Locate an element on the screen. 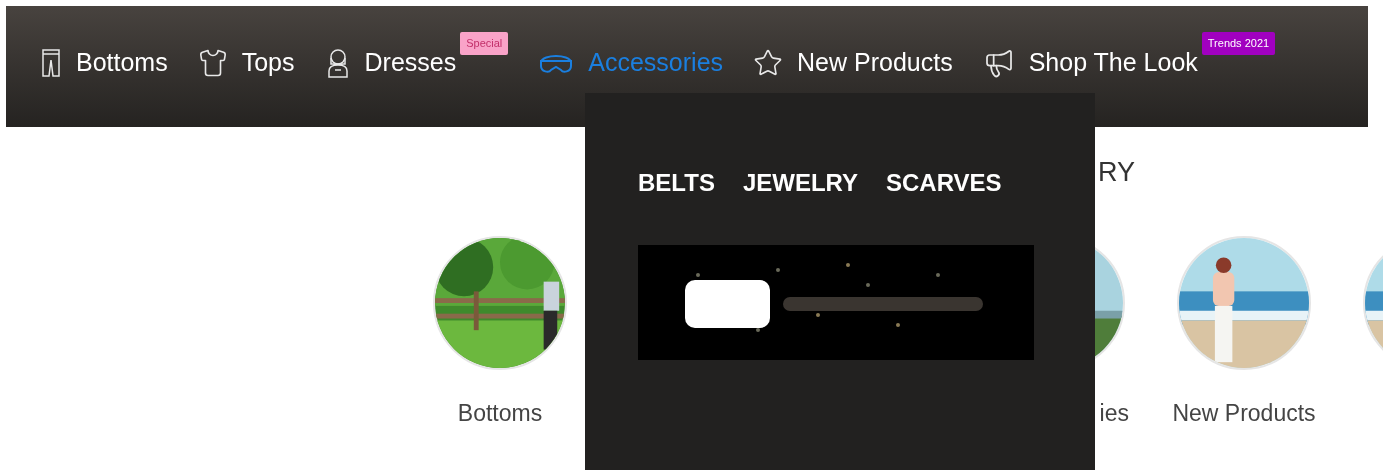 The width and height of the screenshot is (1383, 470). nav-badge: Special is located at coordinates (484, 43).